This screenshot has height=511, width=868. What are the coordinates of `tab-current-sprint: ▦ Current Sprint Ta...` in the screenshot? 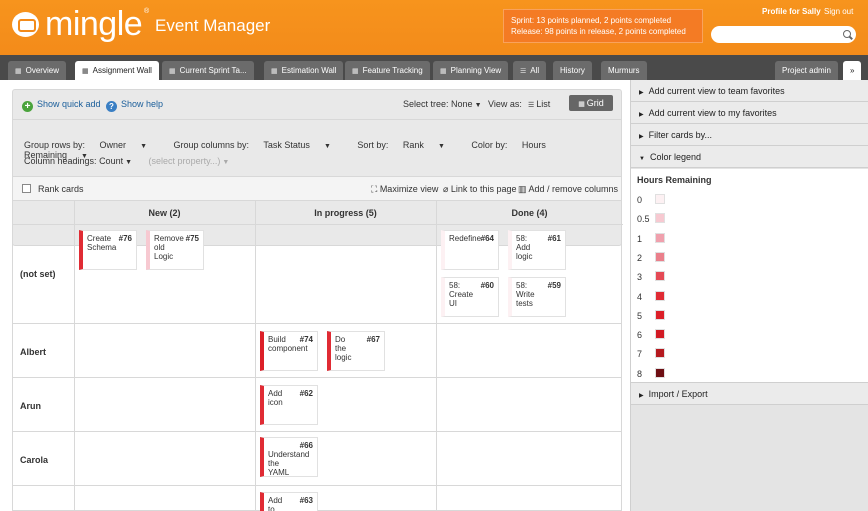 It's located at (208, 70).